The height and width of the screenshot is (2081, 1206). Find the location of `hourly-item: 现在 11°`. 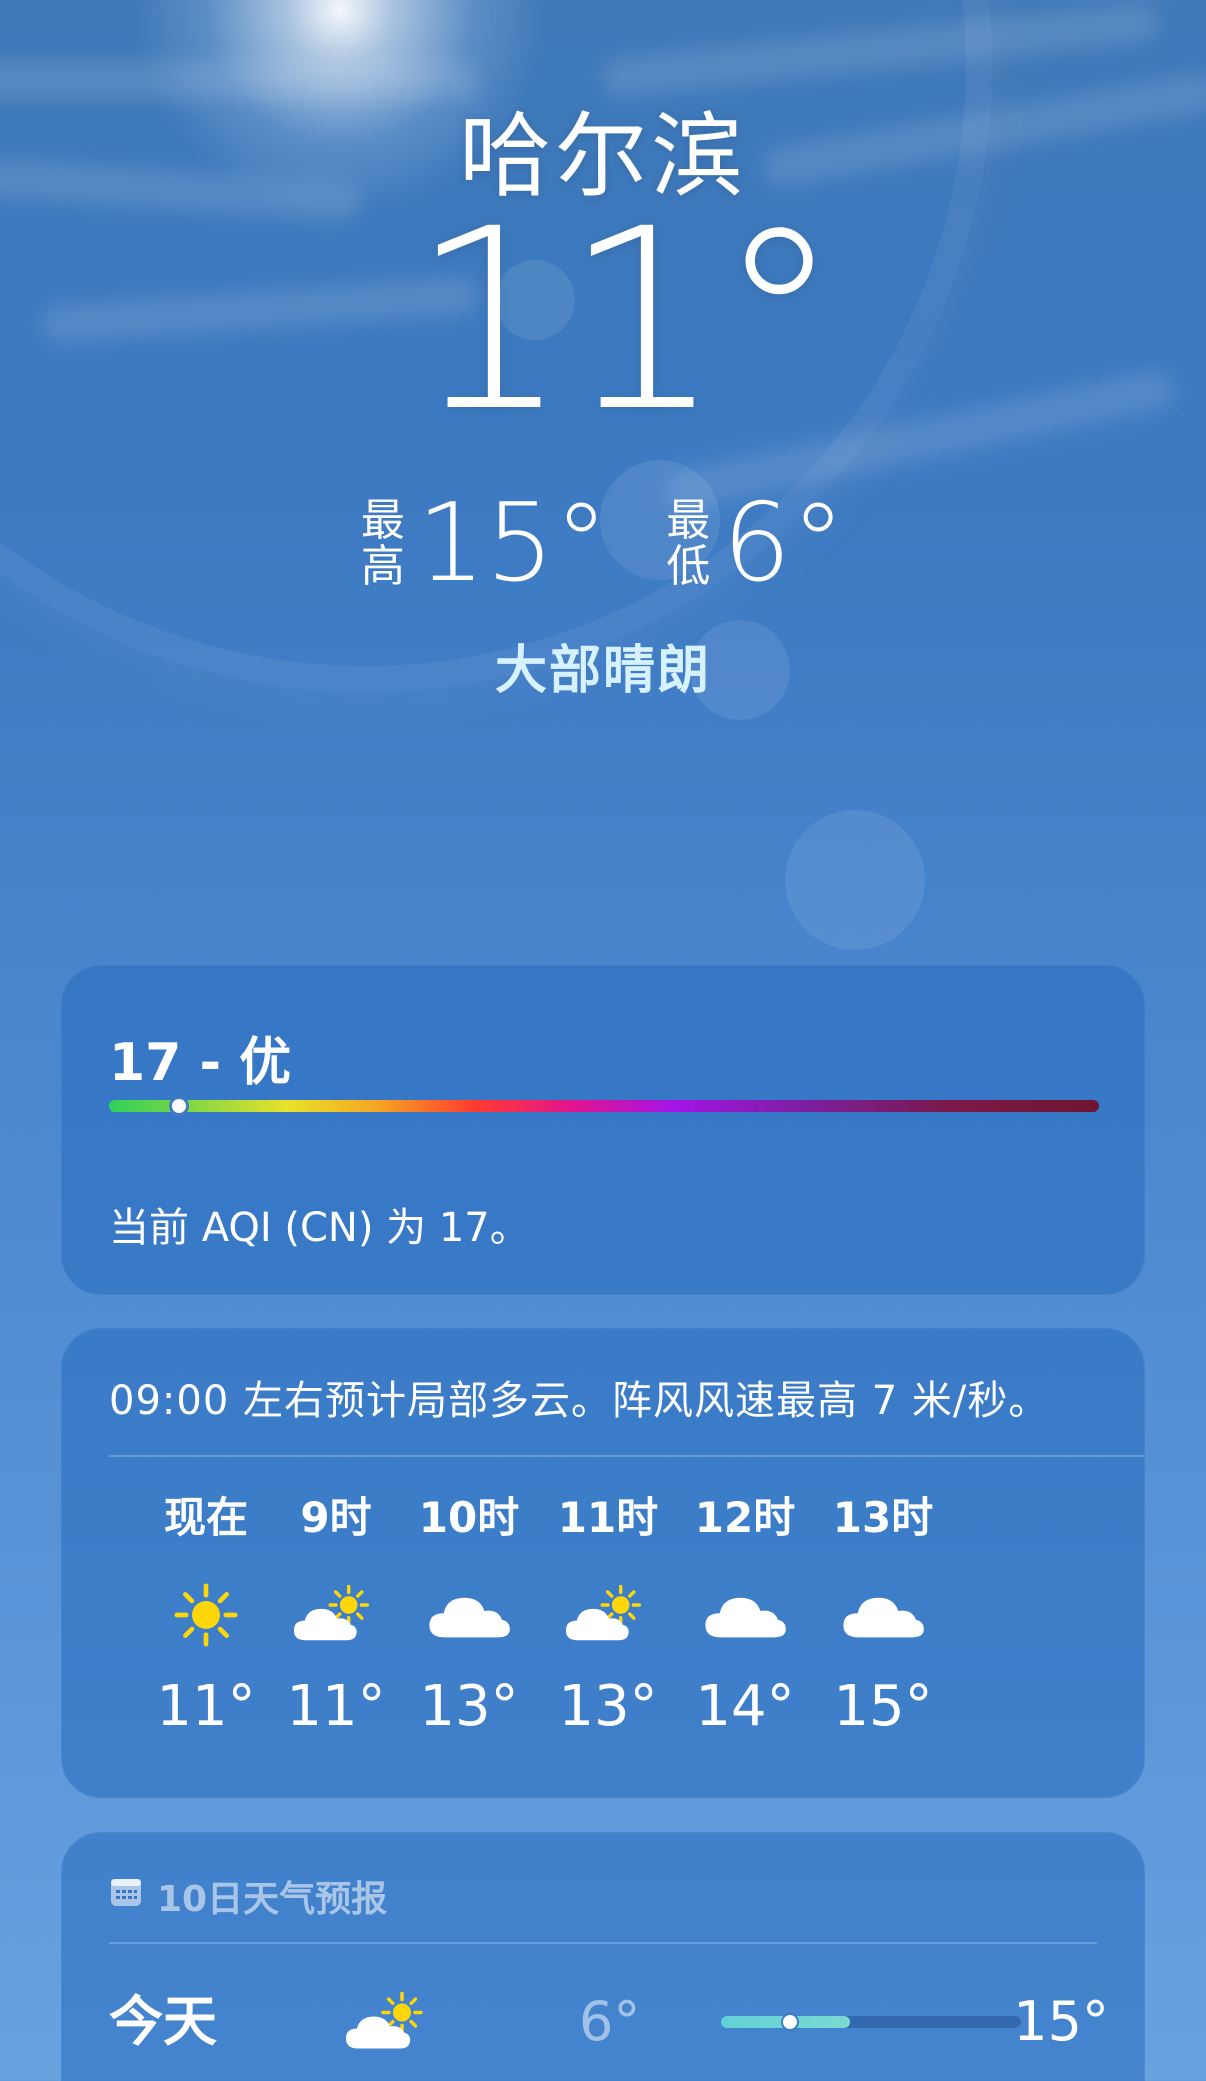

hourly-item: 现在 11° is located at coordinates (206, 1613).